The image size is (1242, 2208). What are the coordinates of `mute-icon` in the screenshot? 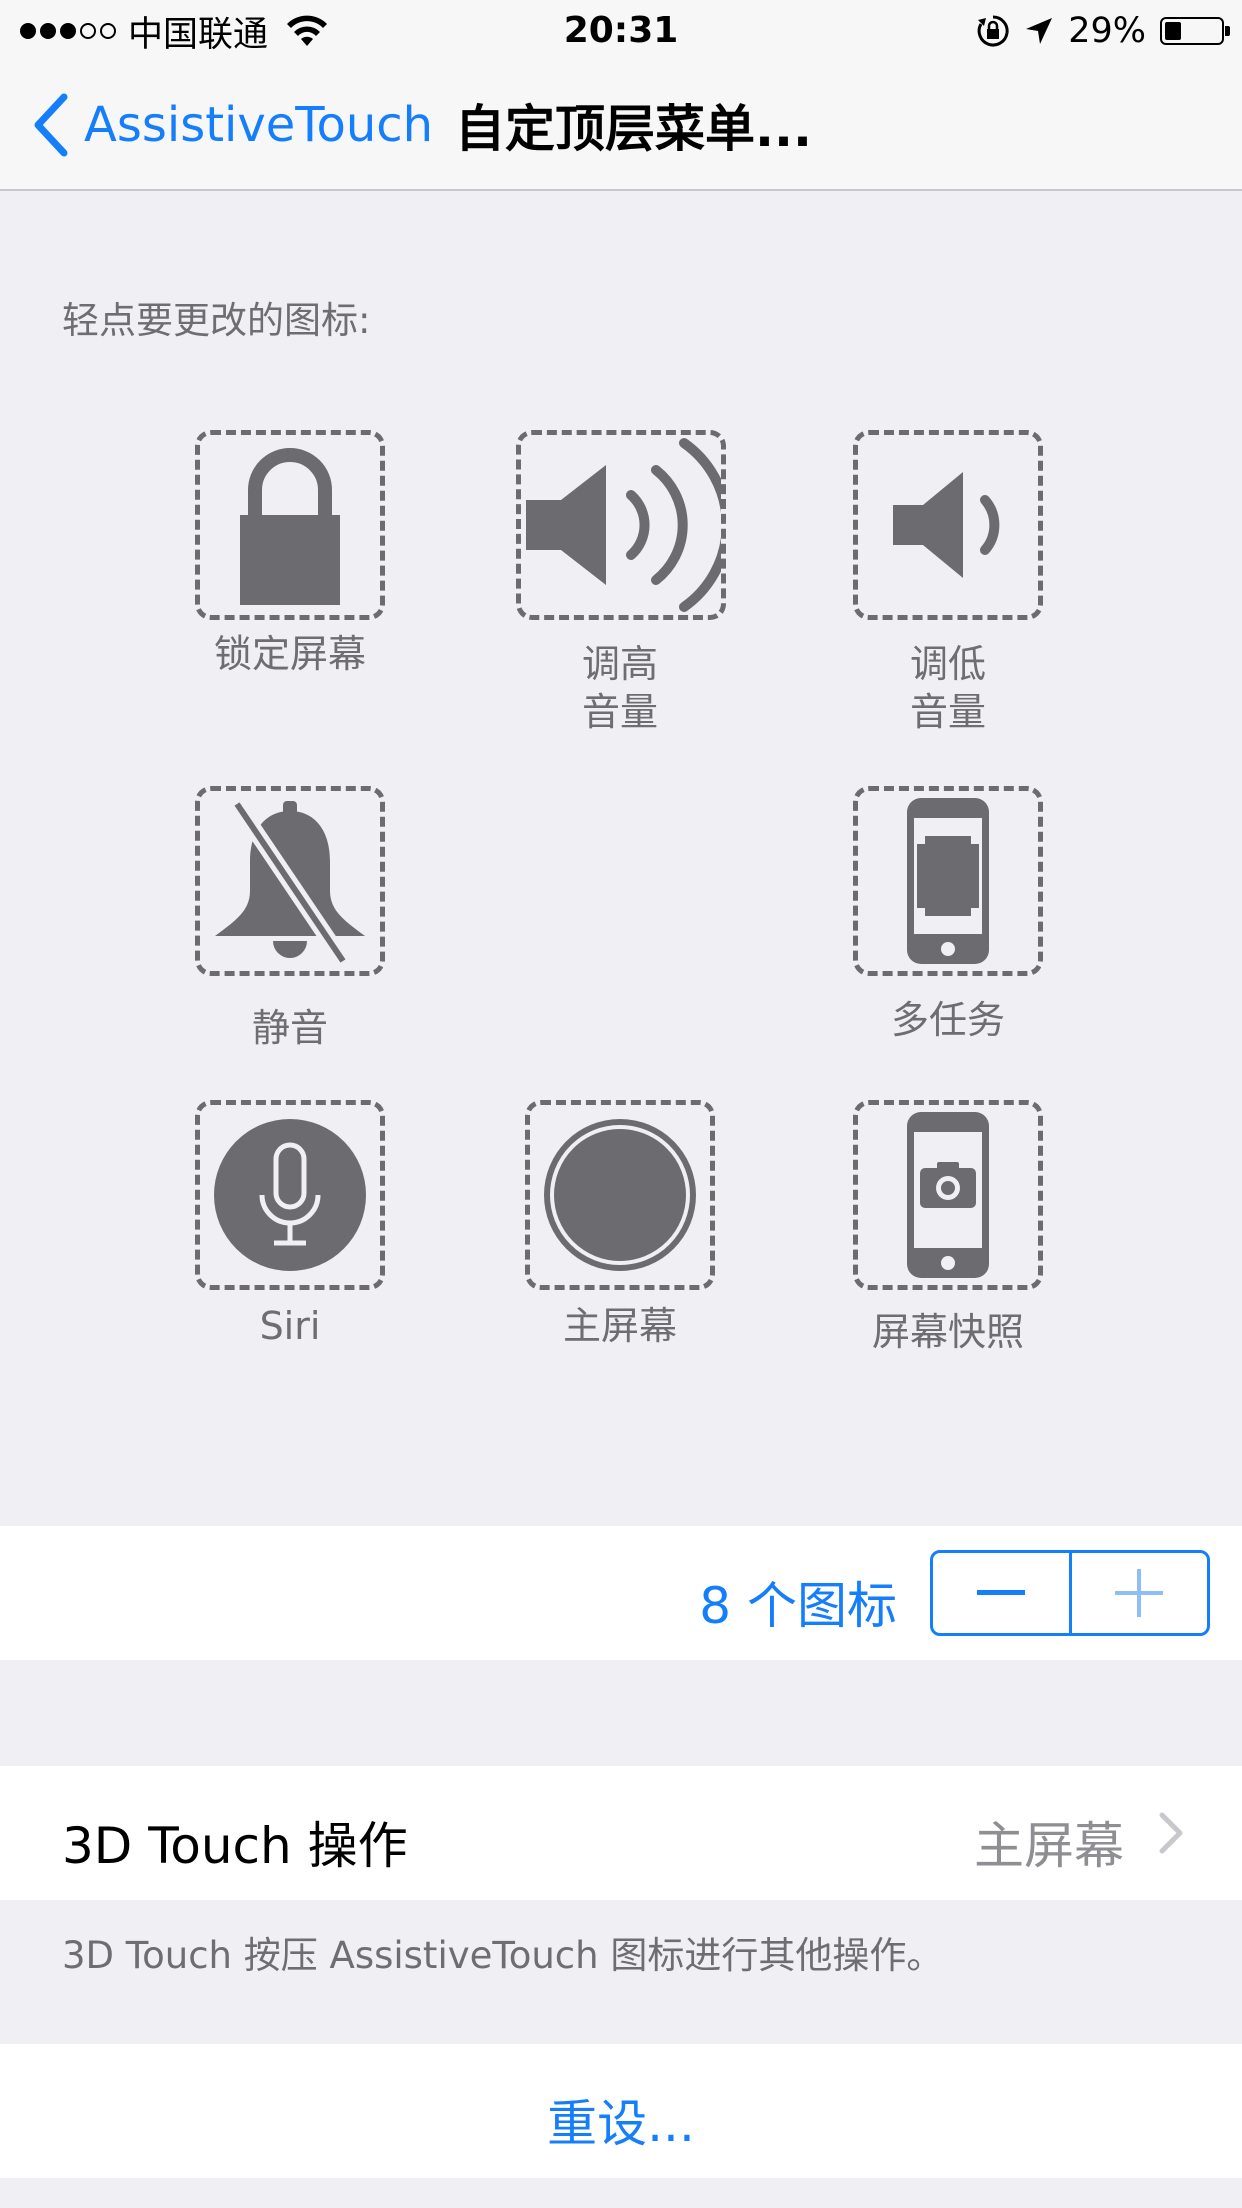 It's located at (290, 882).